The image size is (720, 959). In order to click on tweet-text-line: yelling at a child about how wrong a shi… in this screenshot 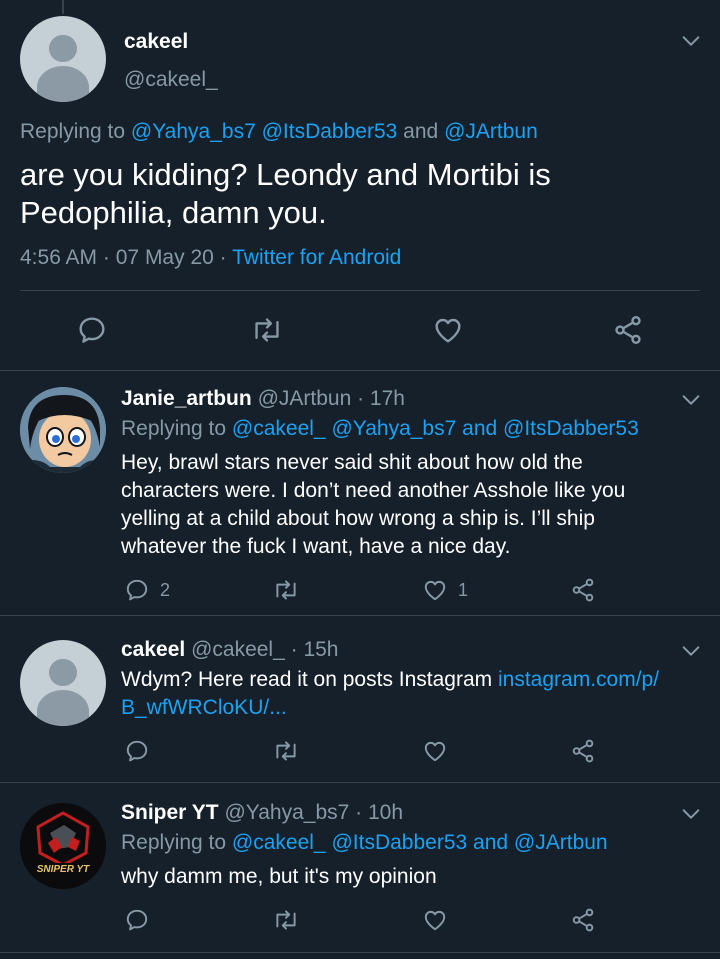, I will do `click(358, 518)`.